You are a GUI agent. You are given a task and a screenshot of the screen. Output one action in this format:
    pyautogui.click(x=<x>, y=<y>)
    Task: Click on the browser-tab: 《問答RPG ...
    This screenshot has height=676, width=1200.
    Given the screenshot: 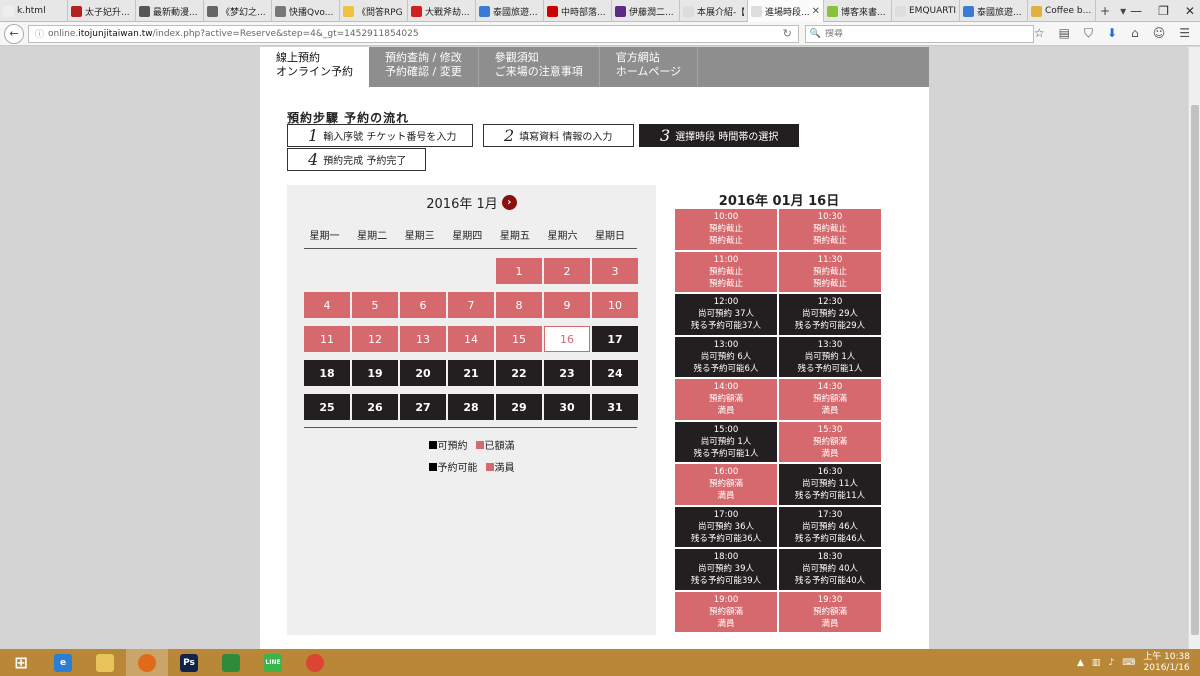 What is the action you would take?
    pyautogui.click(x=374, y=11)
    